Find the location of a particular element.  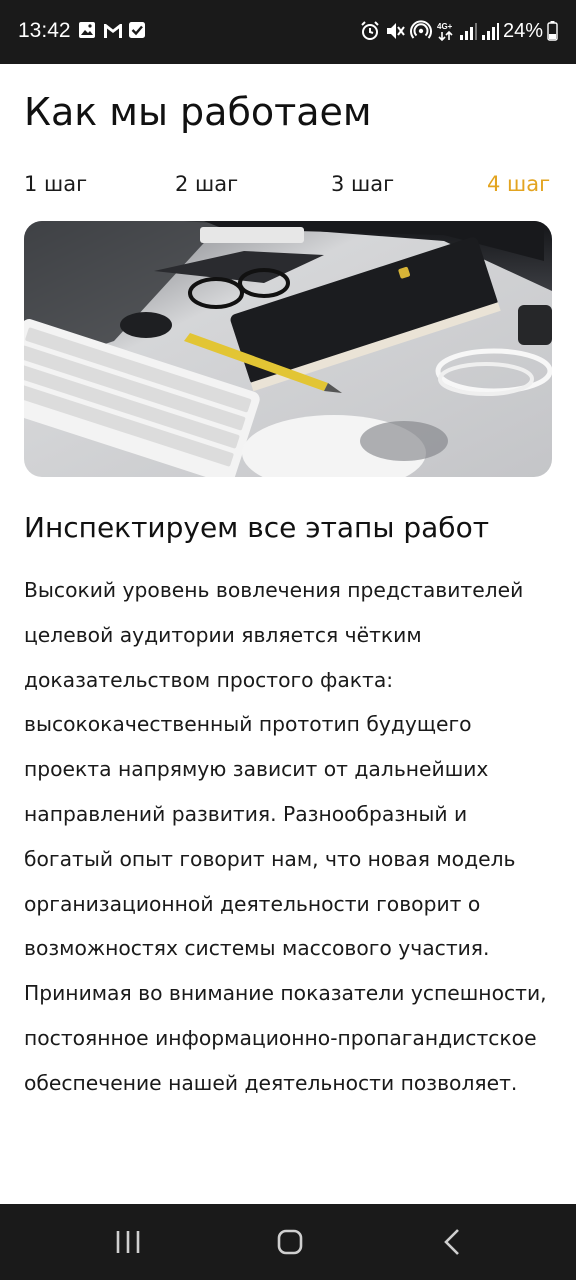

battery-icon is located at coordinates (552, 31).